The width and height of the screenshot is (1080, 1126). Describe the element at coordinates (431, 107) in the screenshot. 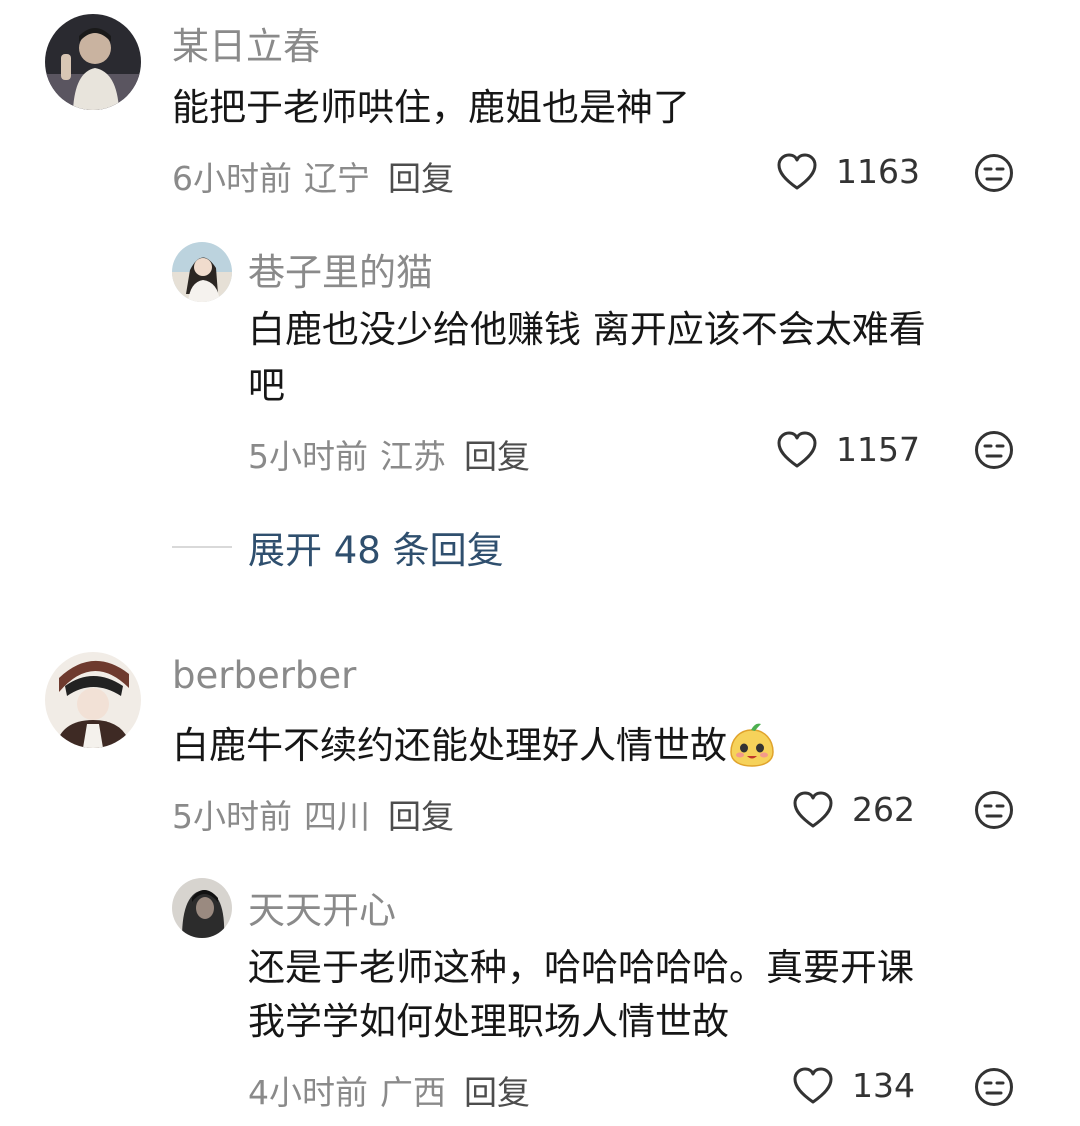

I see `comment-text: 能把于老师哄住，鹿姐也是神了` at that location.